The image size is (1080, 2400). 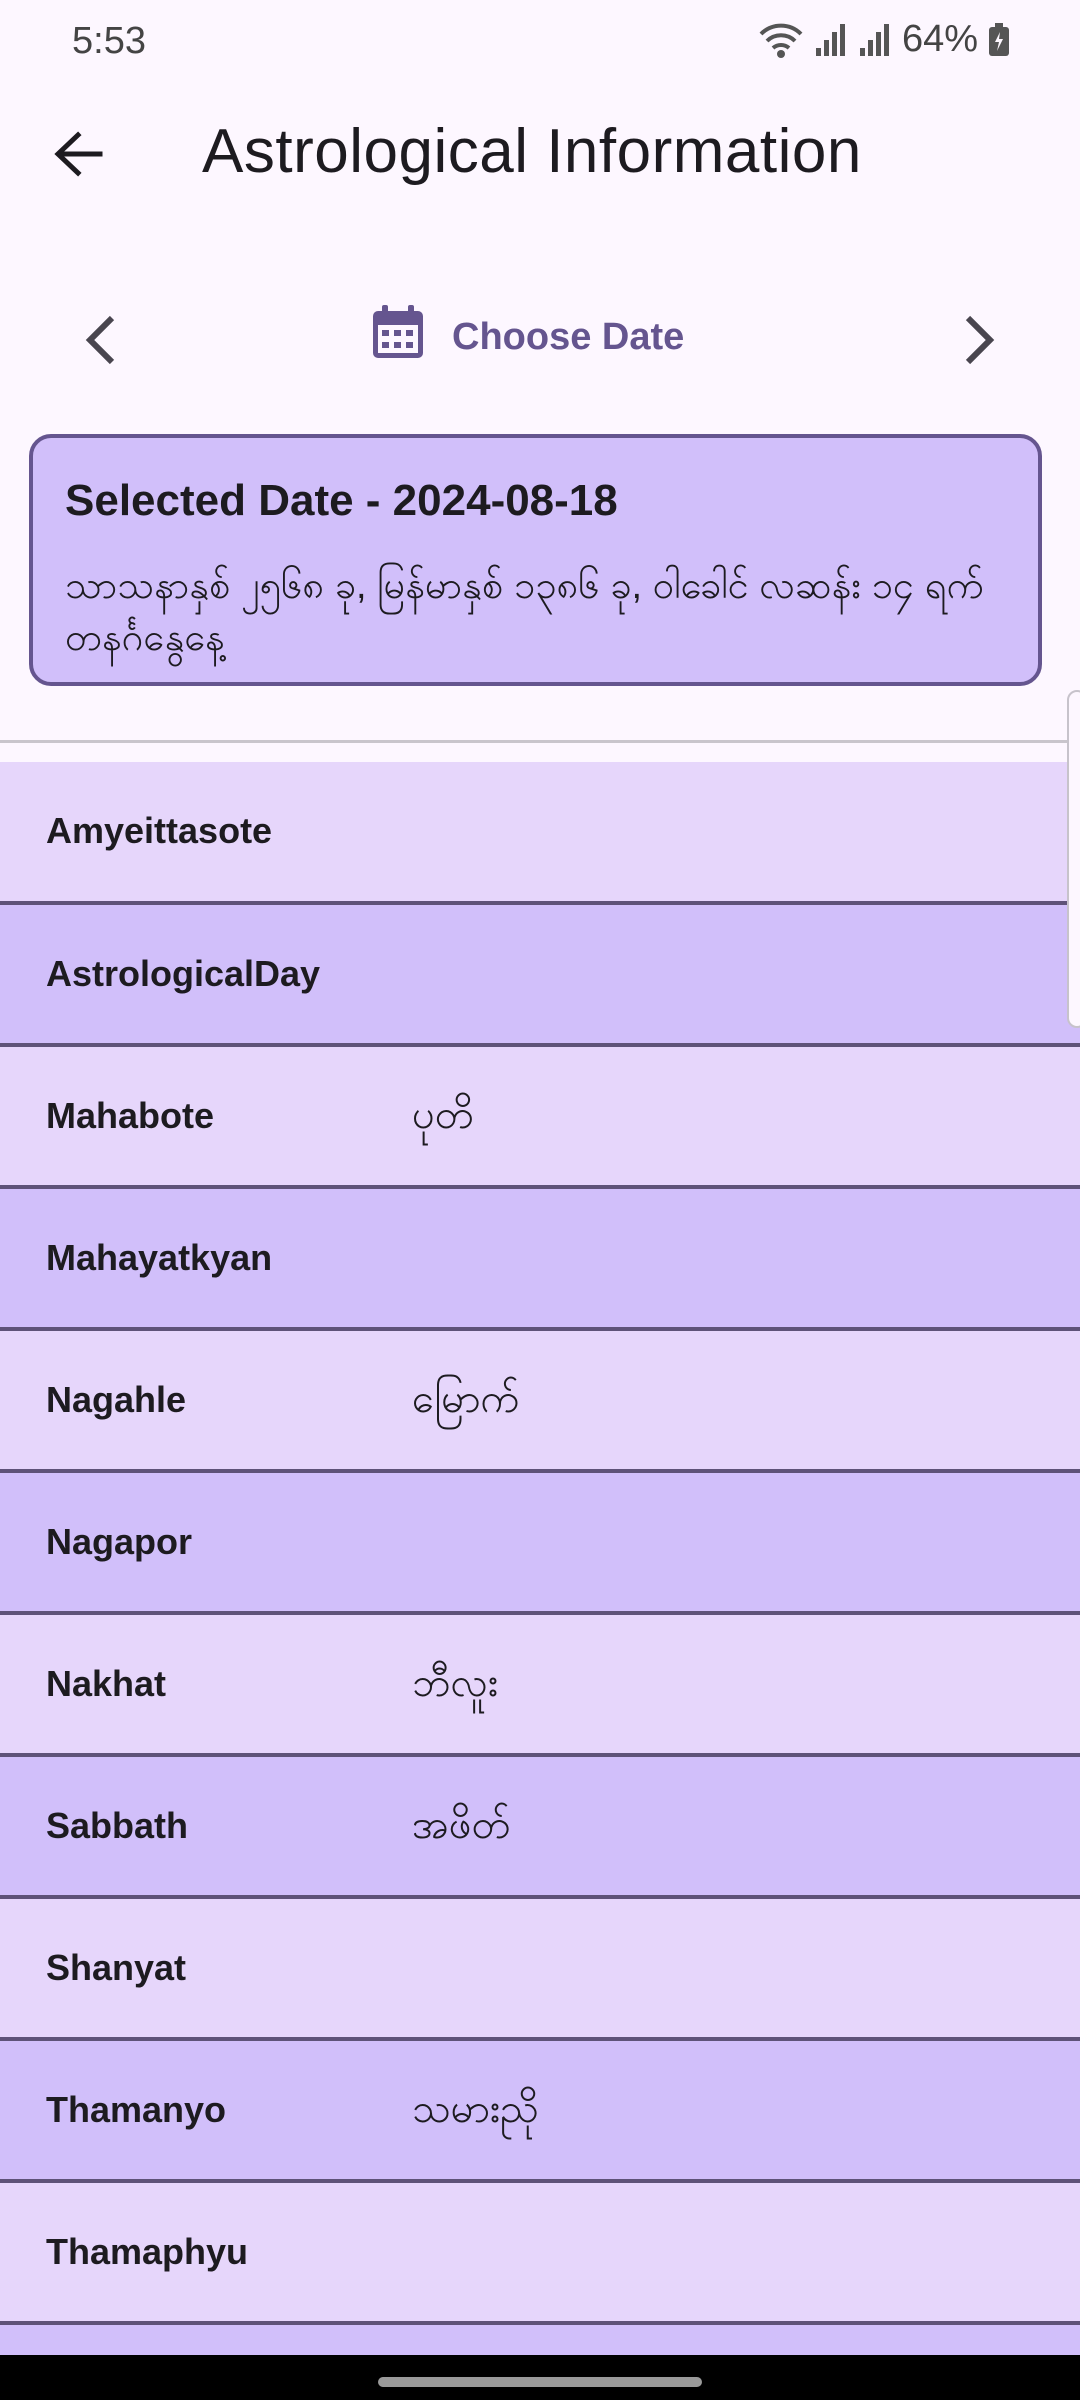 What do you see at coordinates (136, 2109) in the screenshot?
I see `row-label: Thamanyo` at bounding box center [136, 2109].